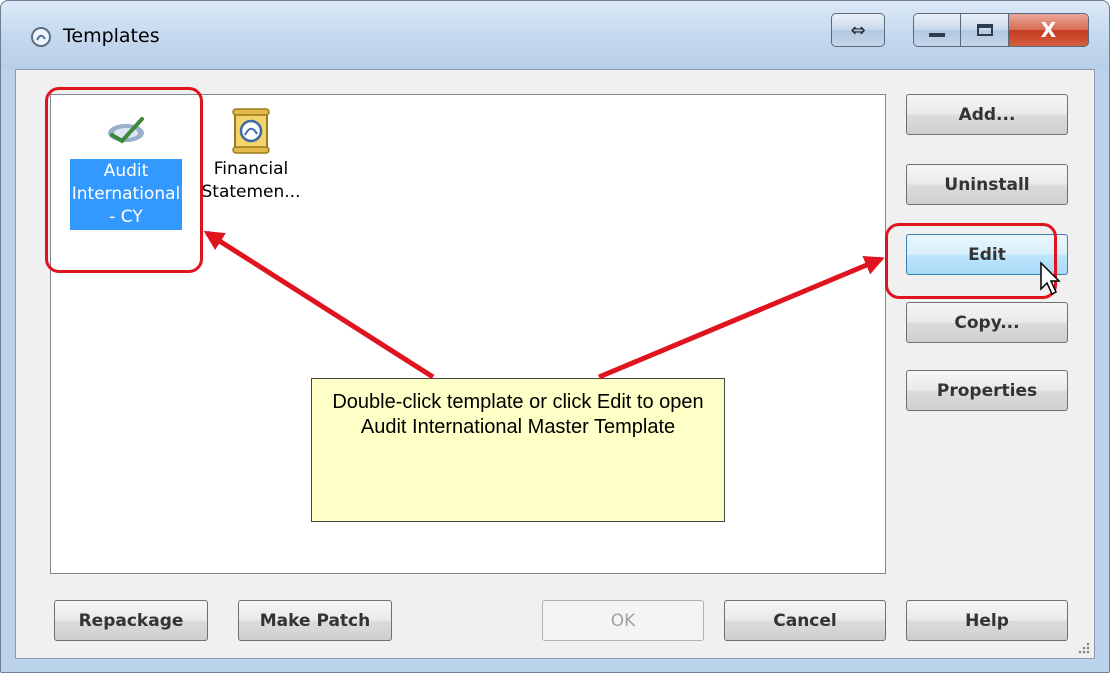  I want to click on close-icon: X, so click(1048, 30).